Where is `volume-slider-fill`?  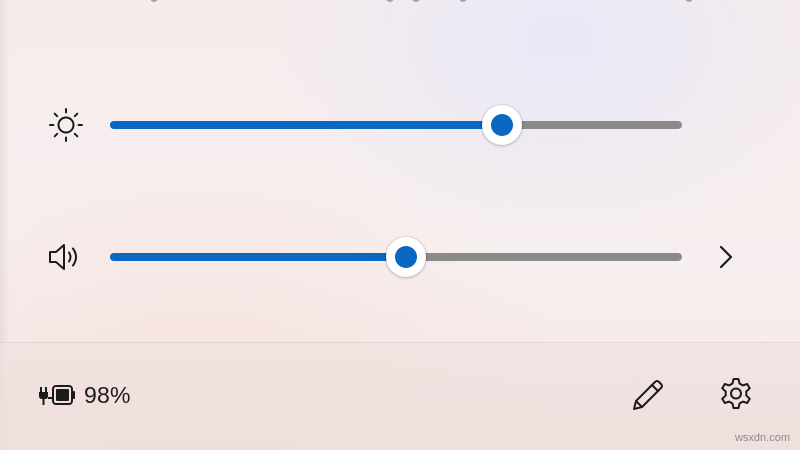 volume-slider-fill is located at coordinates (258, 257).